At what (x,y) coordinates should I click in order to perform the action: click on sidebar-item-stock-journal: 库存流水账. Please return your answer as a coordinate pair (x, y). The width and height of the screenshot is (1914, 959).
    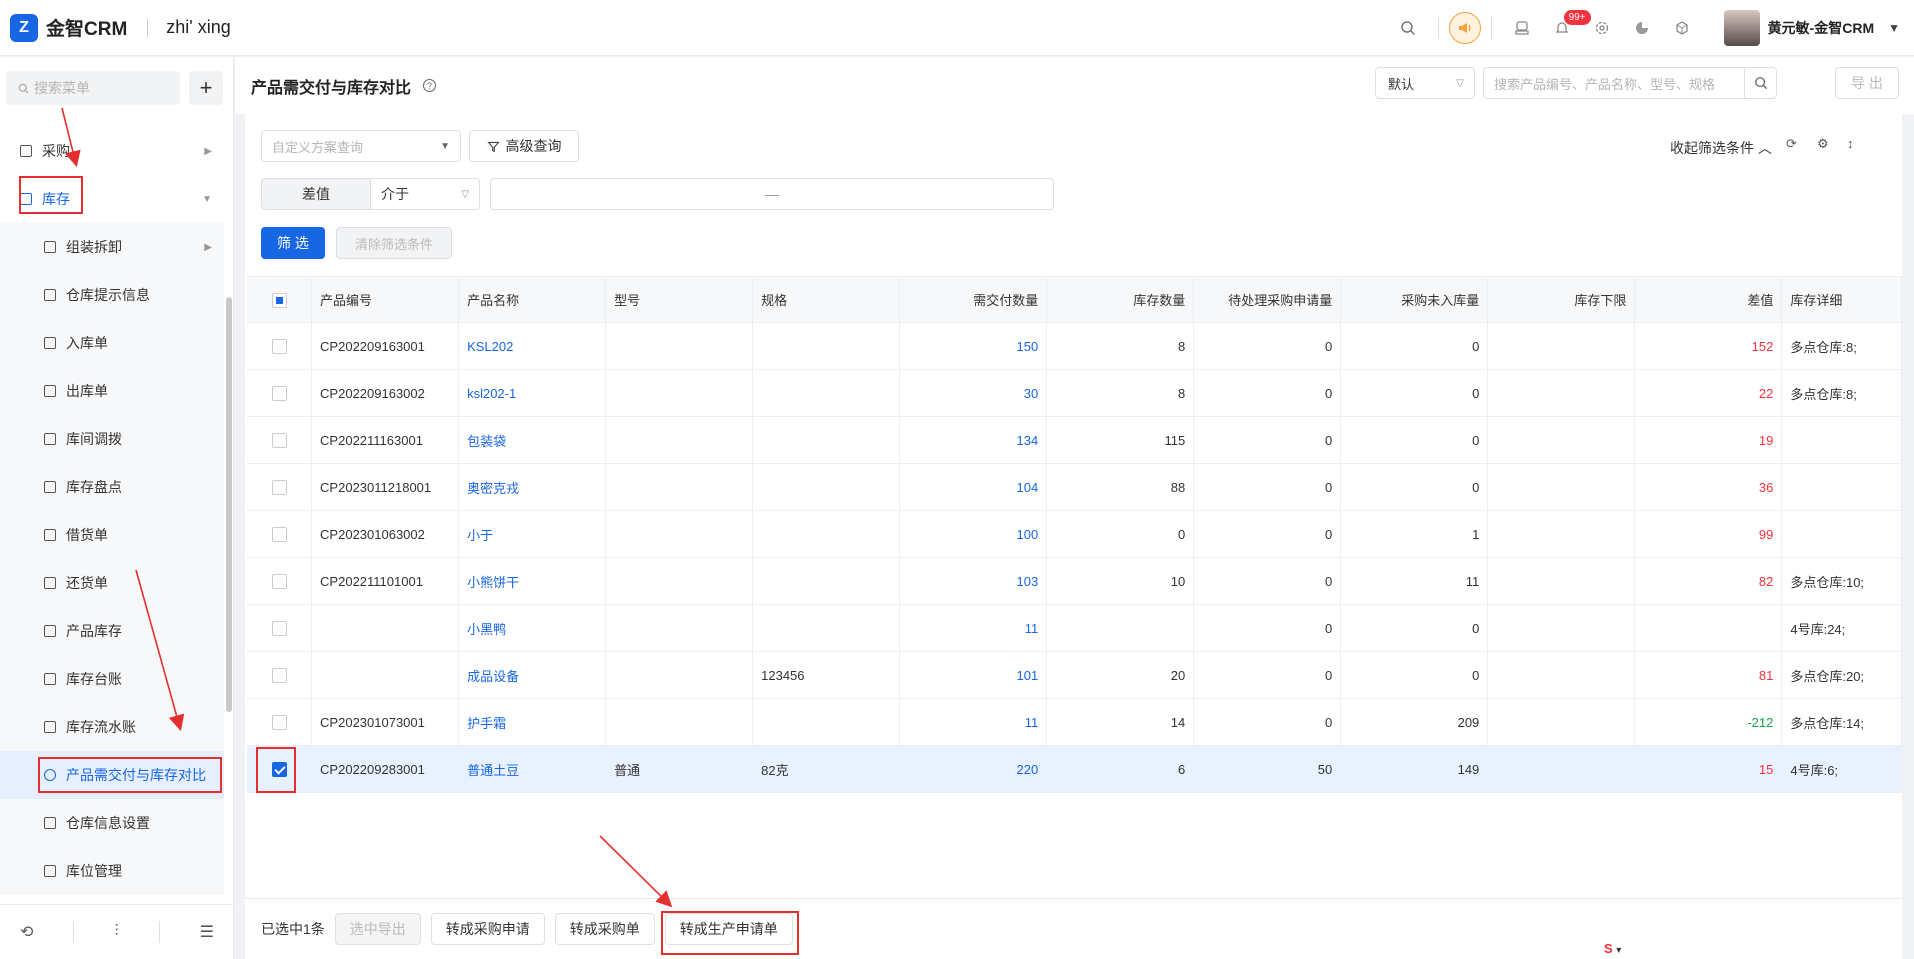
    Looking at the image, I should click on (112, 727).